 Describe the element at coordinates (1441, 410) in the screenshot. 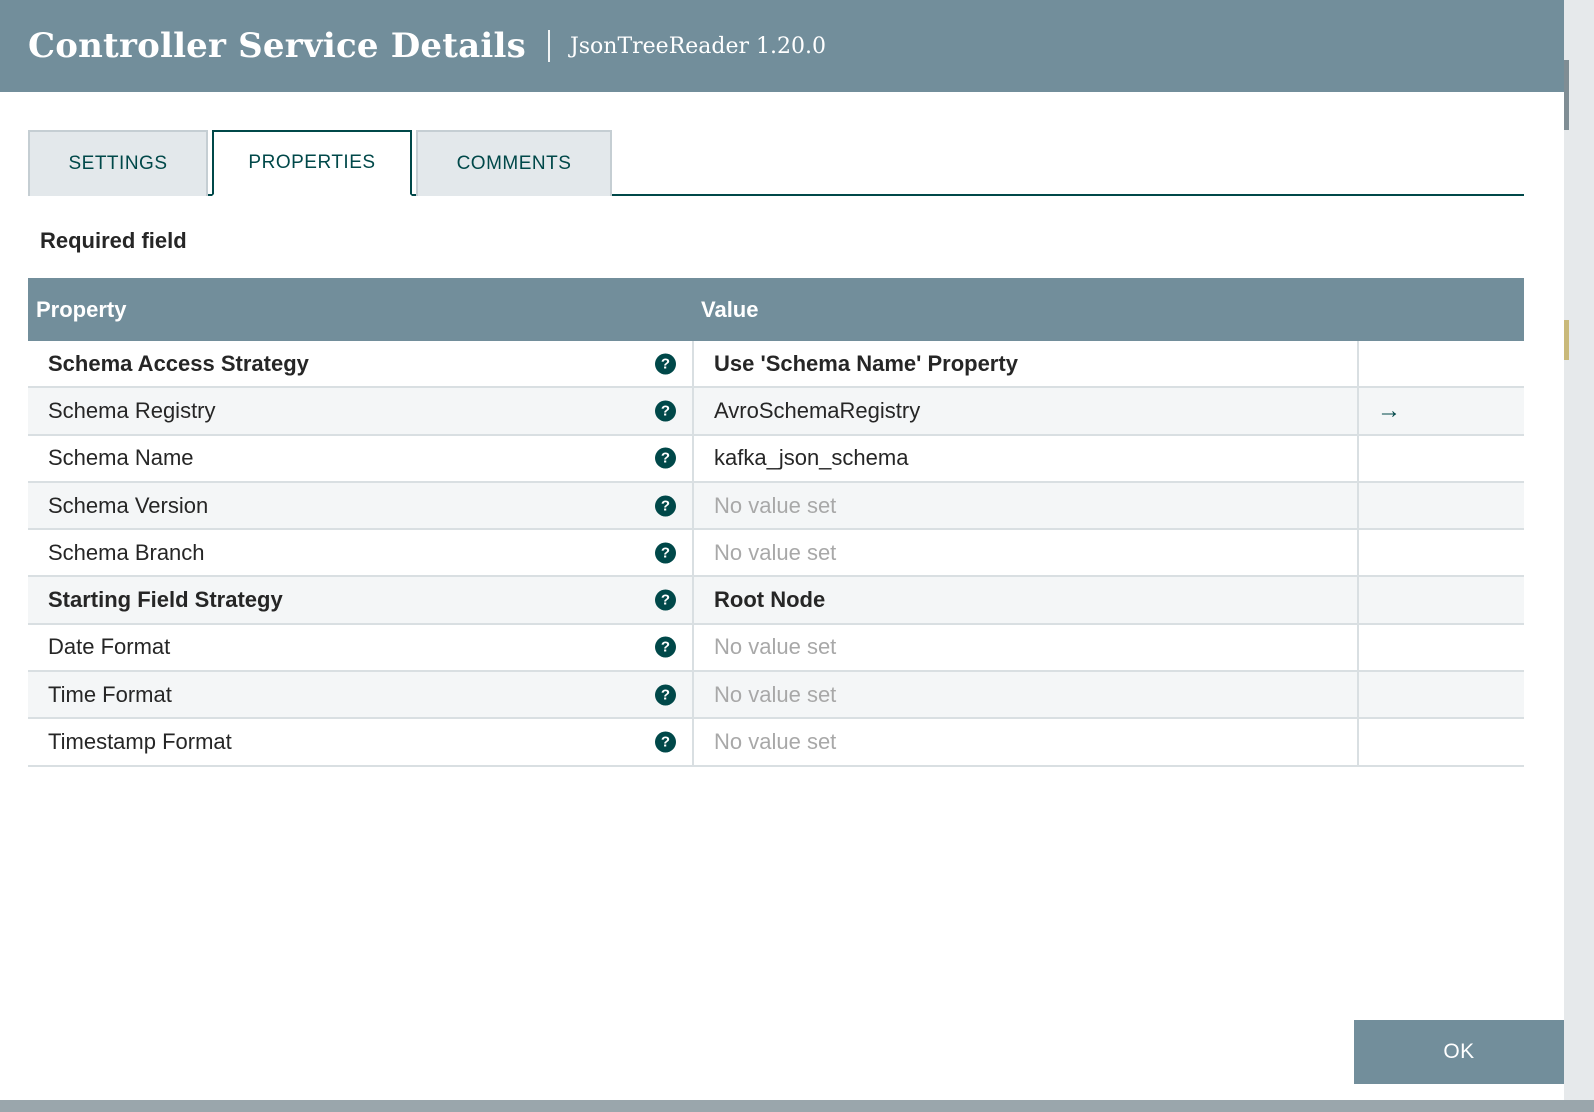

I see `property-actions-cell: →` at that location.